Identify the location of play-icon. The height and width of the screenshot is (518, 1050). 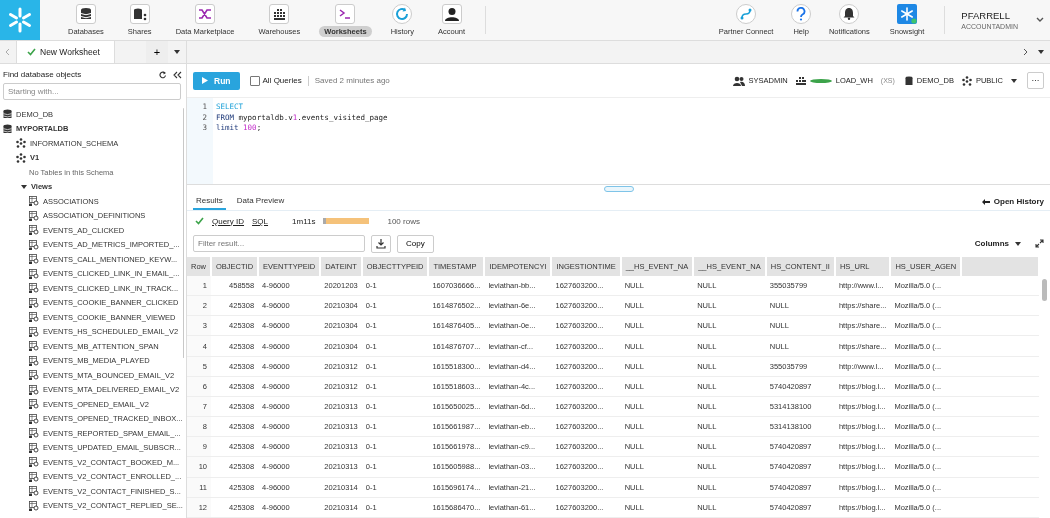
(205, 80).